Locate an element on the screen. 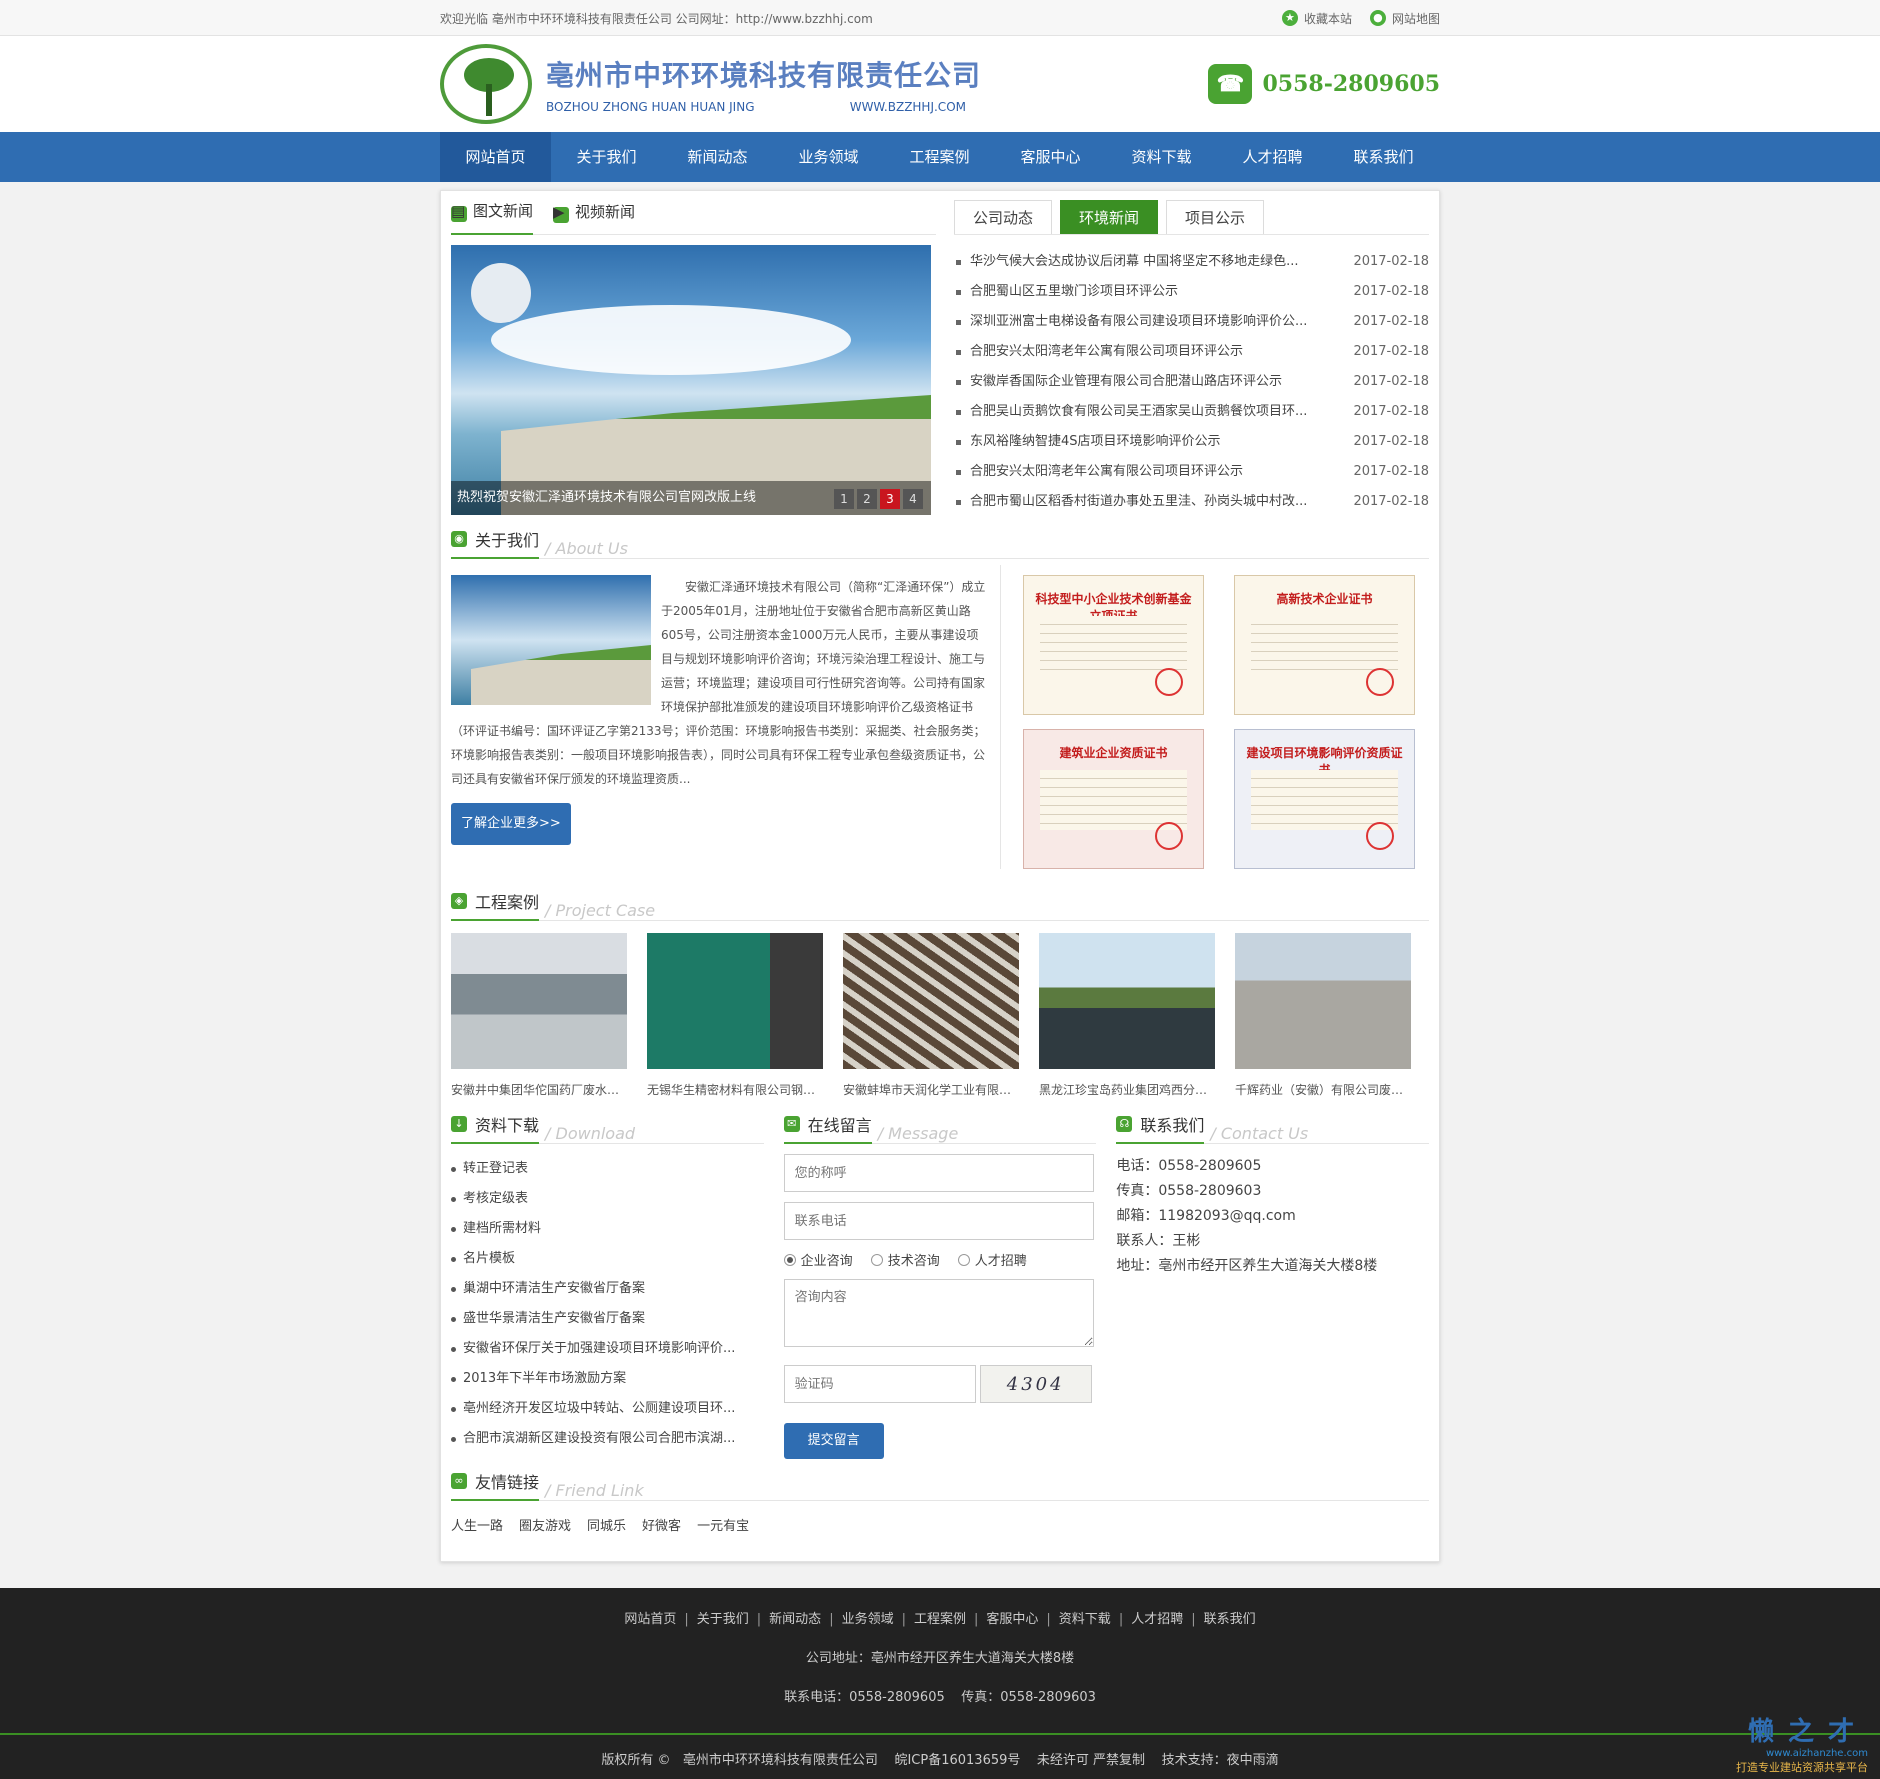  captcha-image: 4304 is located at coordinates (1035, 1384).